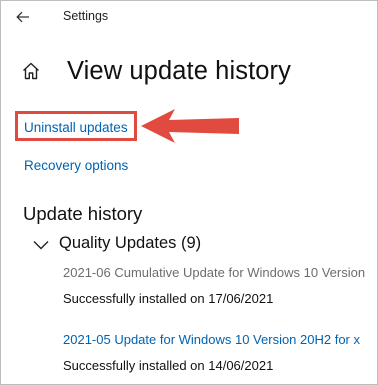  What do you see at coordinates (31, 71) in the screenshot?
I see `home-icon` at bounding box center [31, 71].